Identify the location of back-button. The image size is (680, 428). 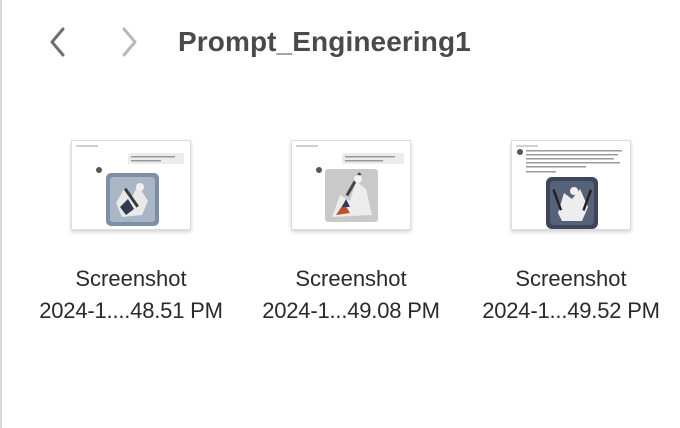
(58, 42).